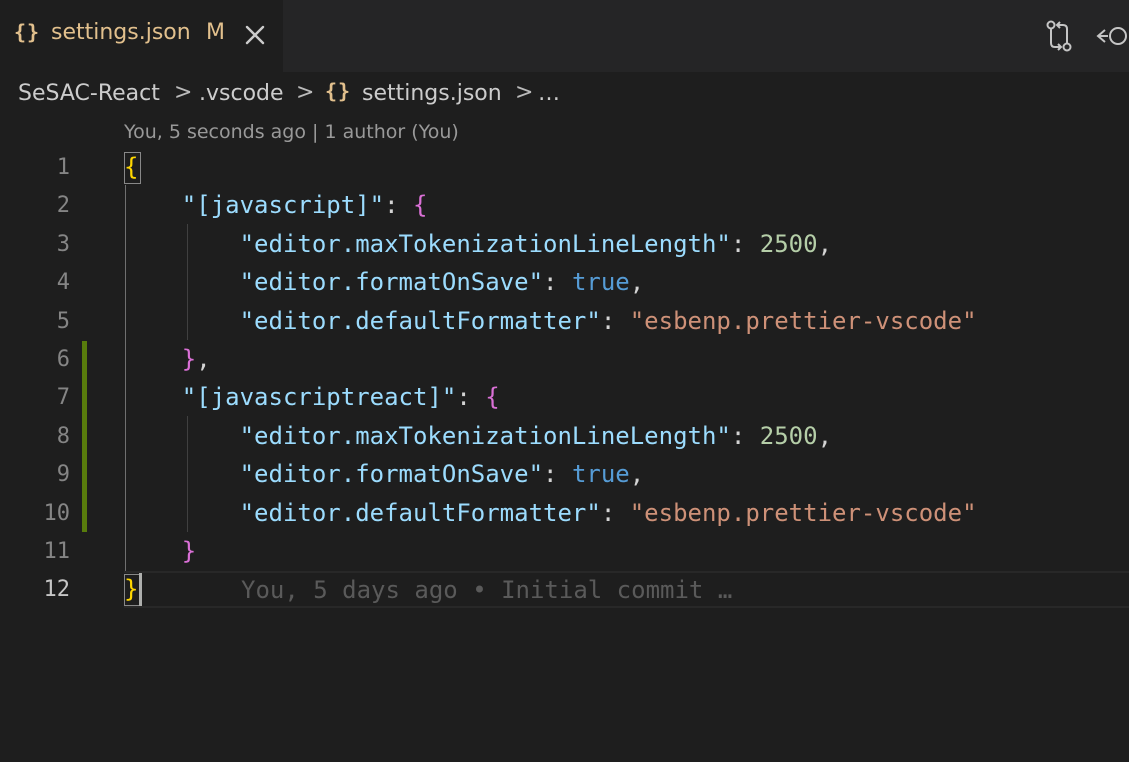 This screenshot has width=1129, height=762. Describe the element at coordinates (564, 36) in the screenshot. I see `tab-bar: {} settings.json M` at that location.